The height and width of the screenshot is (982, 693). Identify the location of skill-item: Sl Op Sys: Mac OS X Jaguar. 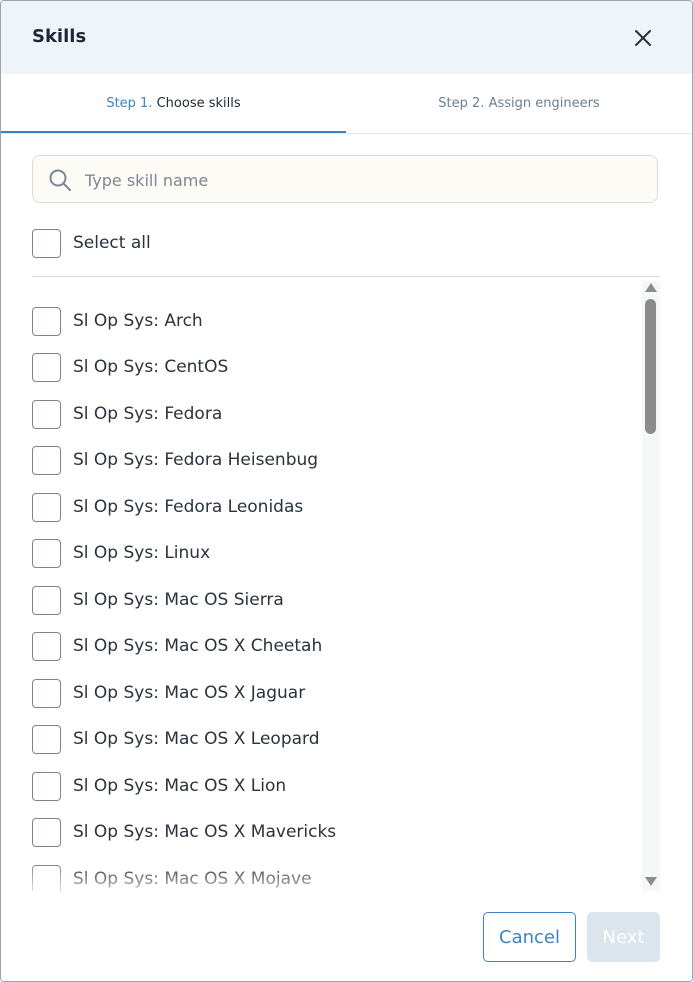
(332, 696).